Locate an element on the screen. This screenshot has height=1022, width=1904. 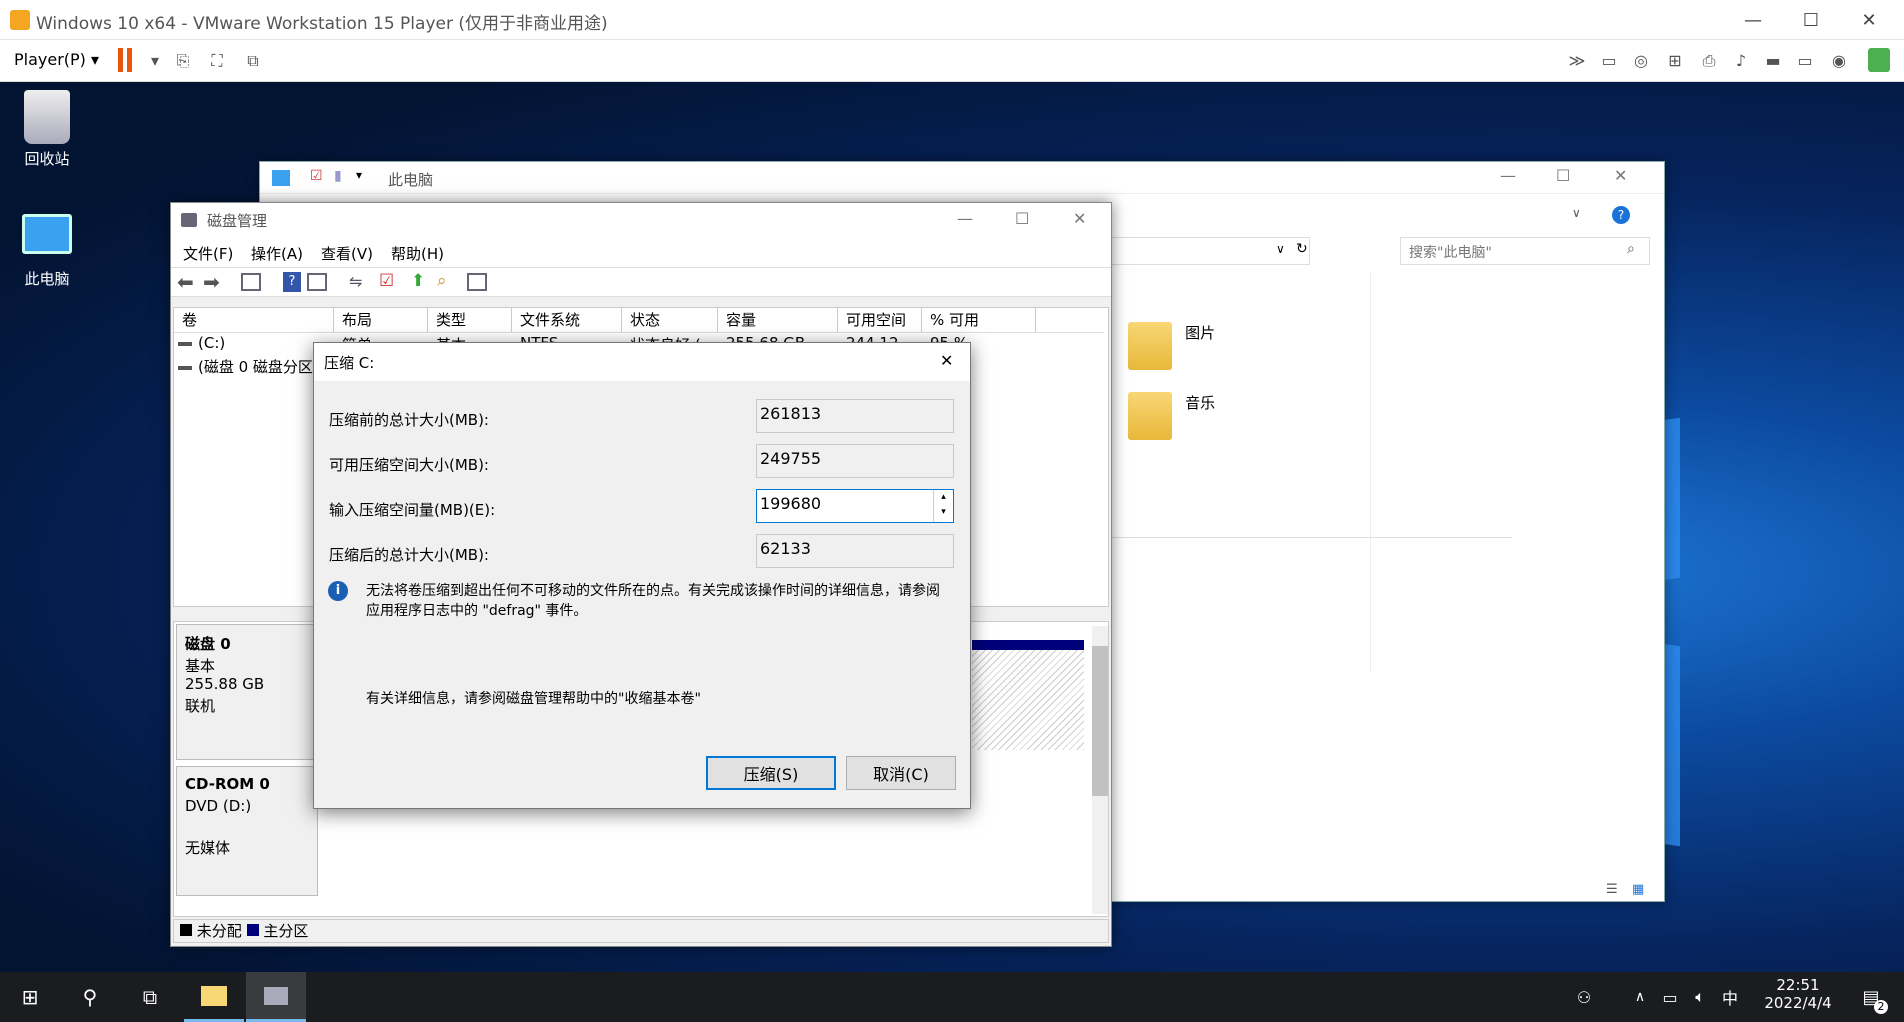
more-devices-icon: ≫ is located at coordinates (1577, 61).